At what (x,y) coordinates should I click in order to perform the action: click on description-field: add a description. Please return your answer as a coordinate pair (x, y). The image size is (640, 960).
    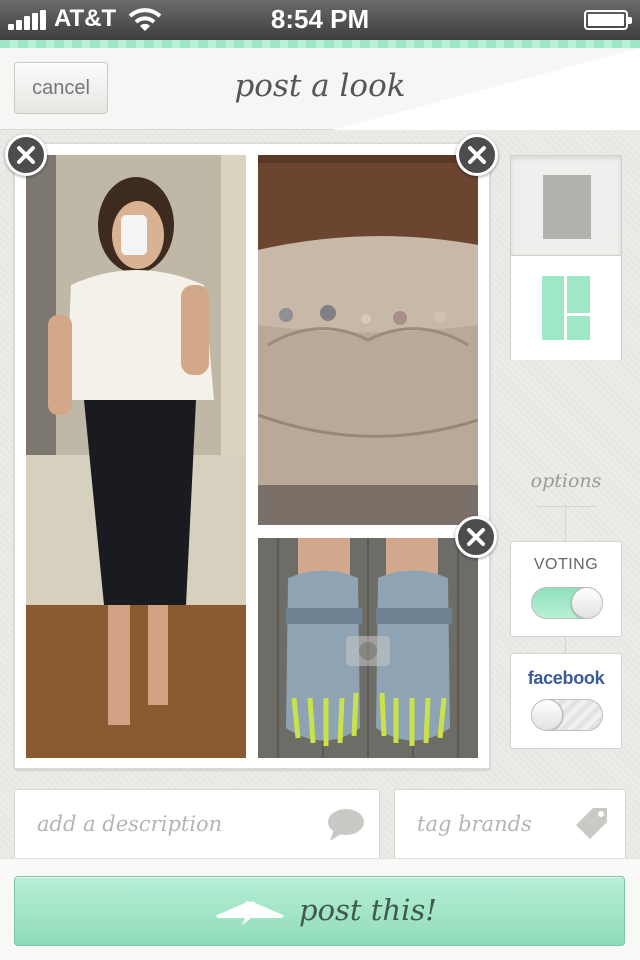
    Looking at the image, I should click on (197, 826).